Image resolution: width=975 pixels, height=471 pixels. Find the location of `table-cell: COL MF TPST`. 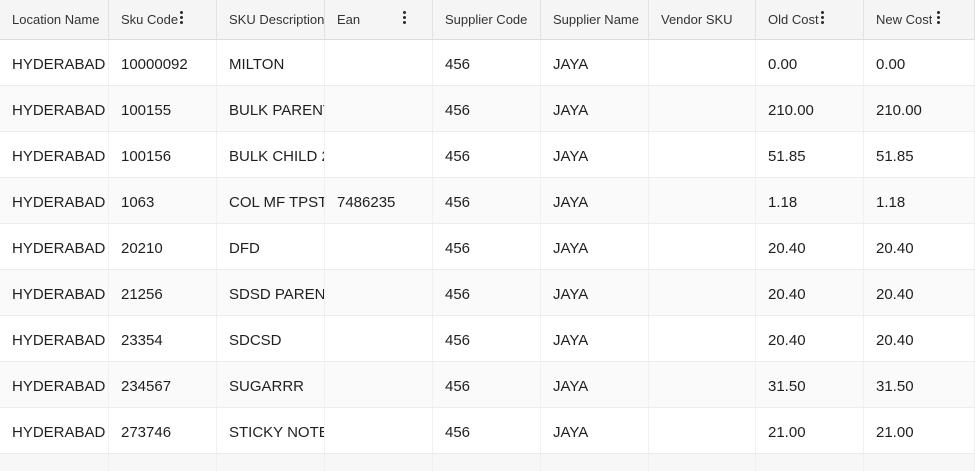

table-cell: COL MF TPST is located at coordinates (271, 200).